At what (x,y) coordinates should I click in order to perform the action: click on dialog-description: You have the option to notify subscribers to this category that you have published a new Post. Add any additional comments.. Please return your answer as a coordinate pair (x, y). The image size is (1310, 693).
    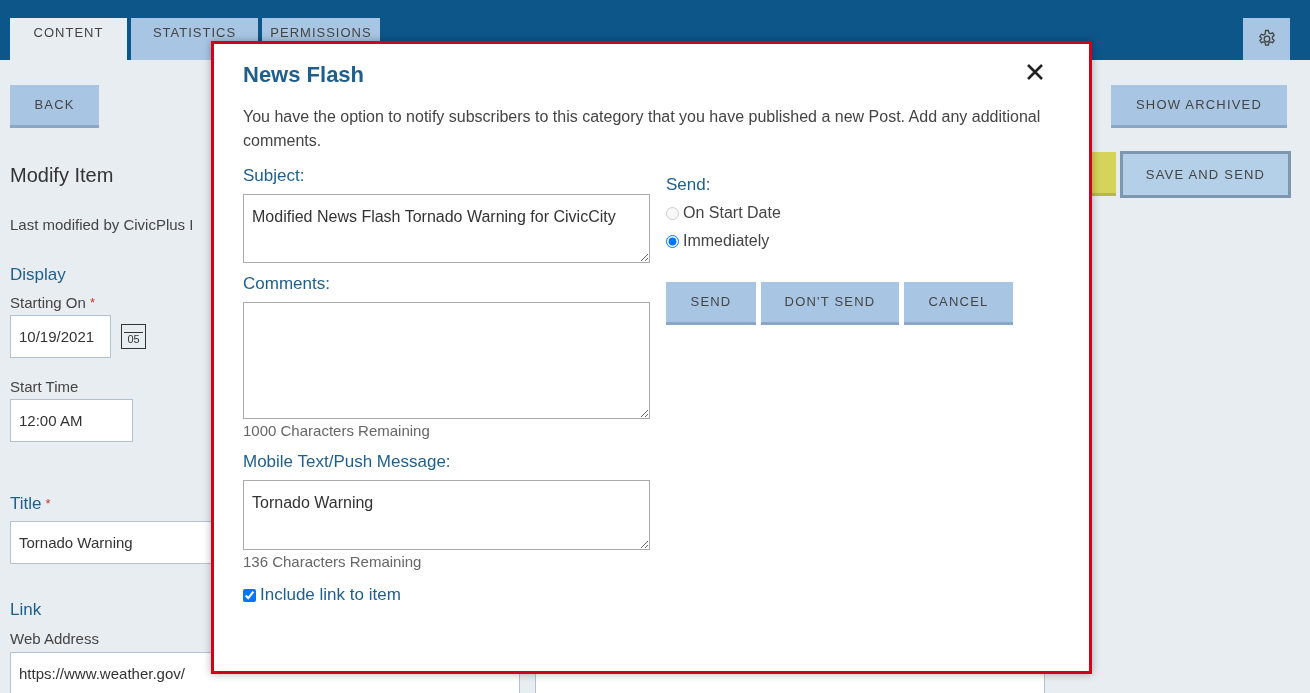
    Looking at the image, I should click on (642, 129).